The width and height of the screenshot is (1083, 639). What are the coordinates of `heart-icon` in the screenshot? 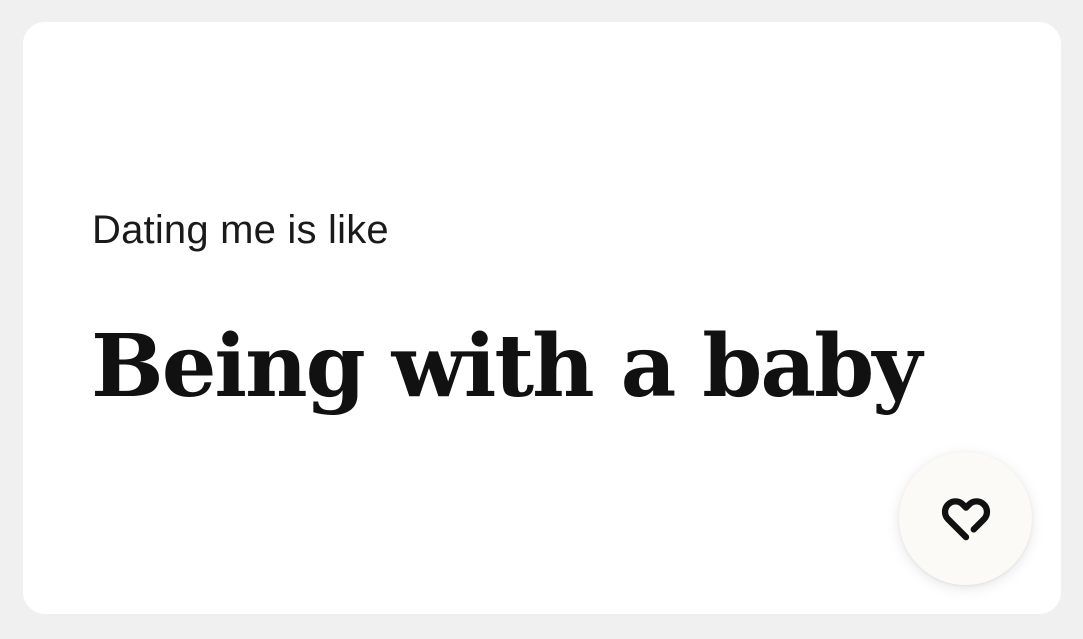 It's located at (966, 519).